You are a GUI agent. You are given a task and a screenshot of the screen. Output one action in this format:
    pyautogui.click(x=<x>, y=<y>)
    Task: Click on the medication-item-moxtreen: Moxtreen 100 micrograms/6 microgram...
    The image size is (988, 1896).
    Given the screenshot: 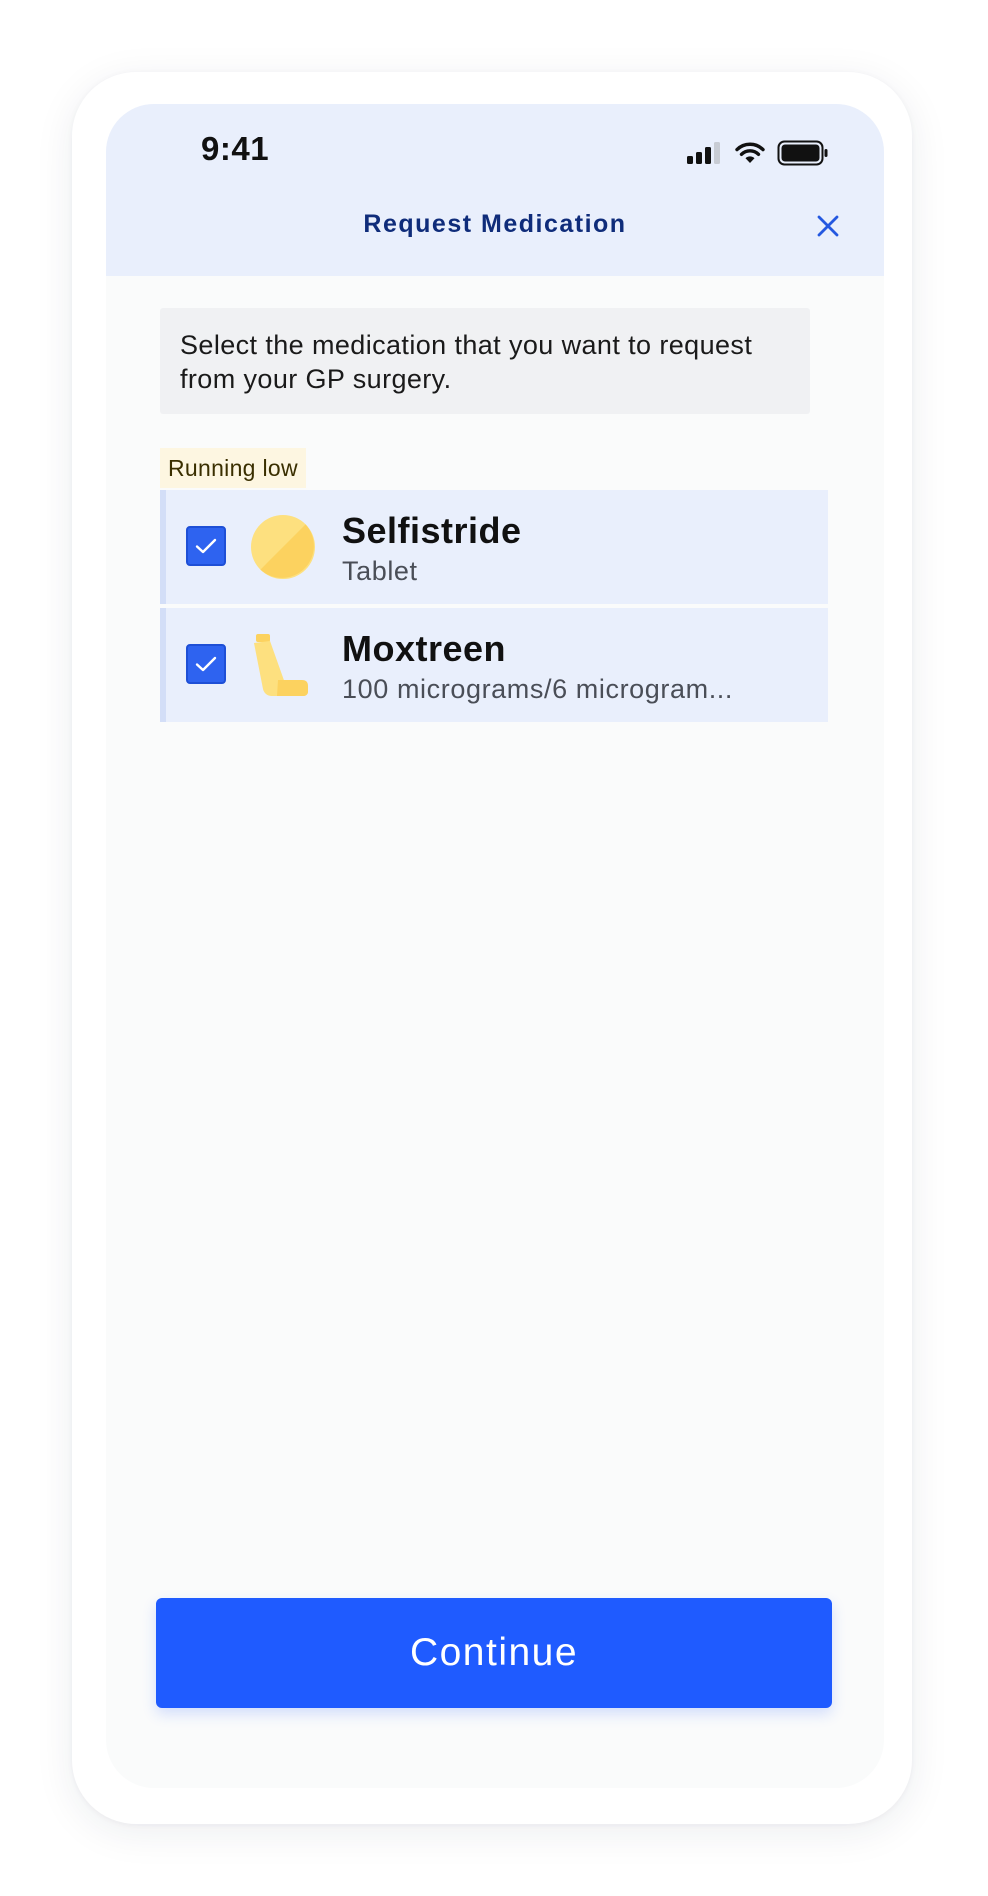 What is the action you would take?
    pyautogui.click(x=494, y=665)
    